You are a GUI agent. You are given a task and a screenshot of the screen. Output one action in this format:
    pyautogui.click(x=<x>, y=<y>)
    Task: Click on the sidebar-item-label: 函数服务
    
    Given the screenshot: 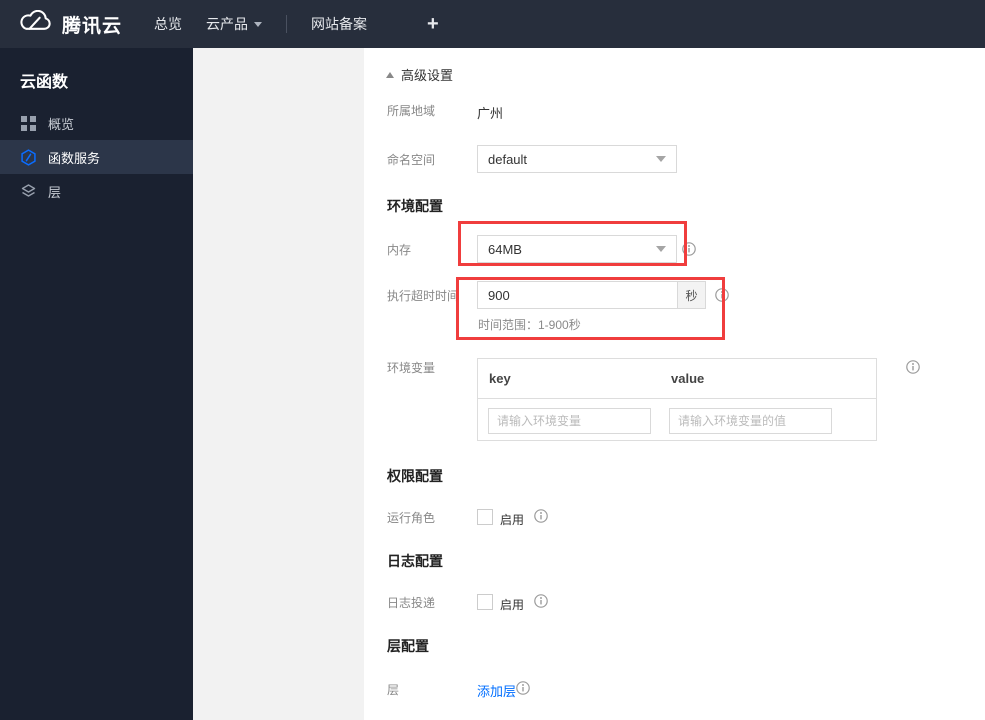 What is the action you would take?
    pyautogui.click(x=74, y=158)
    